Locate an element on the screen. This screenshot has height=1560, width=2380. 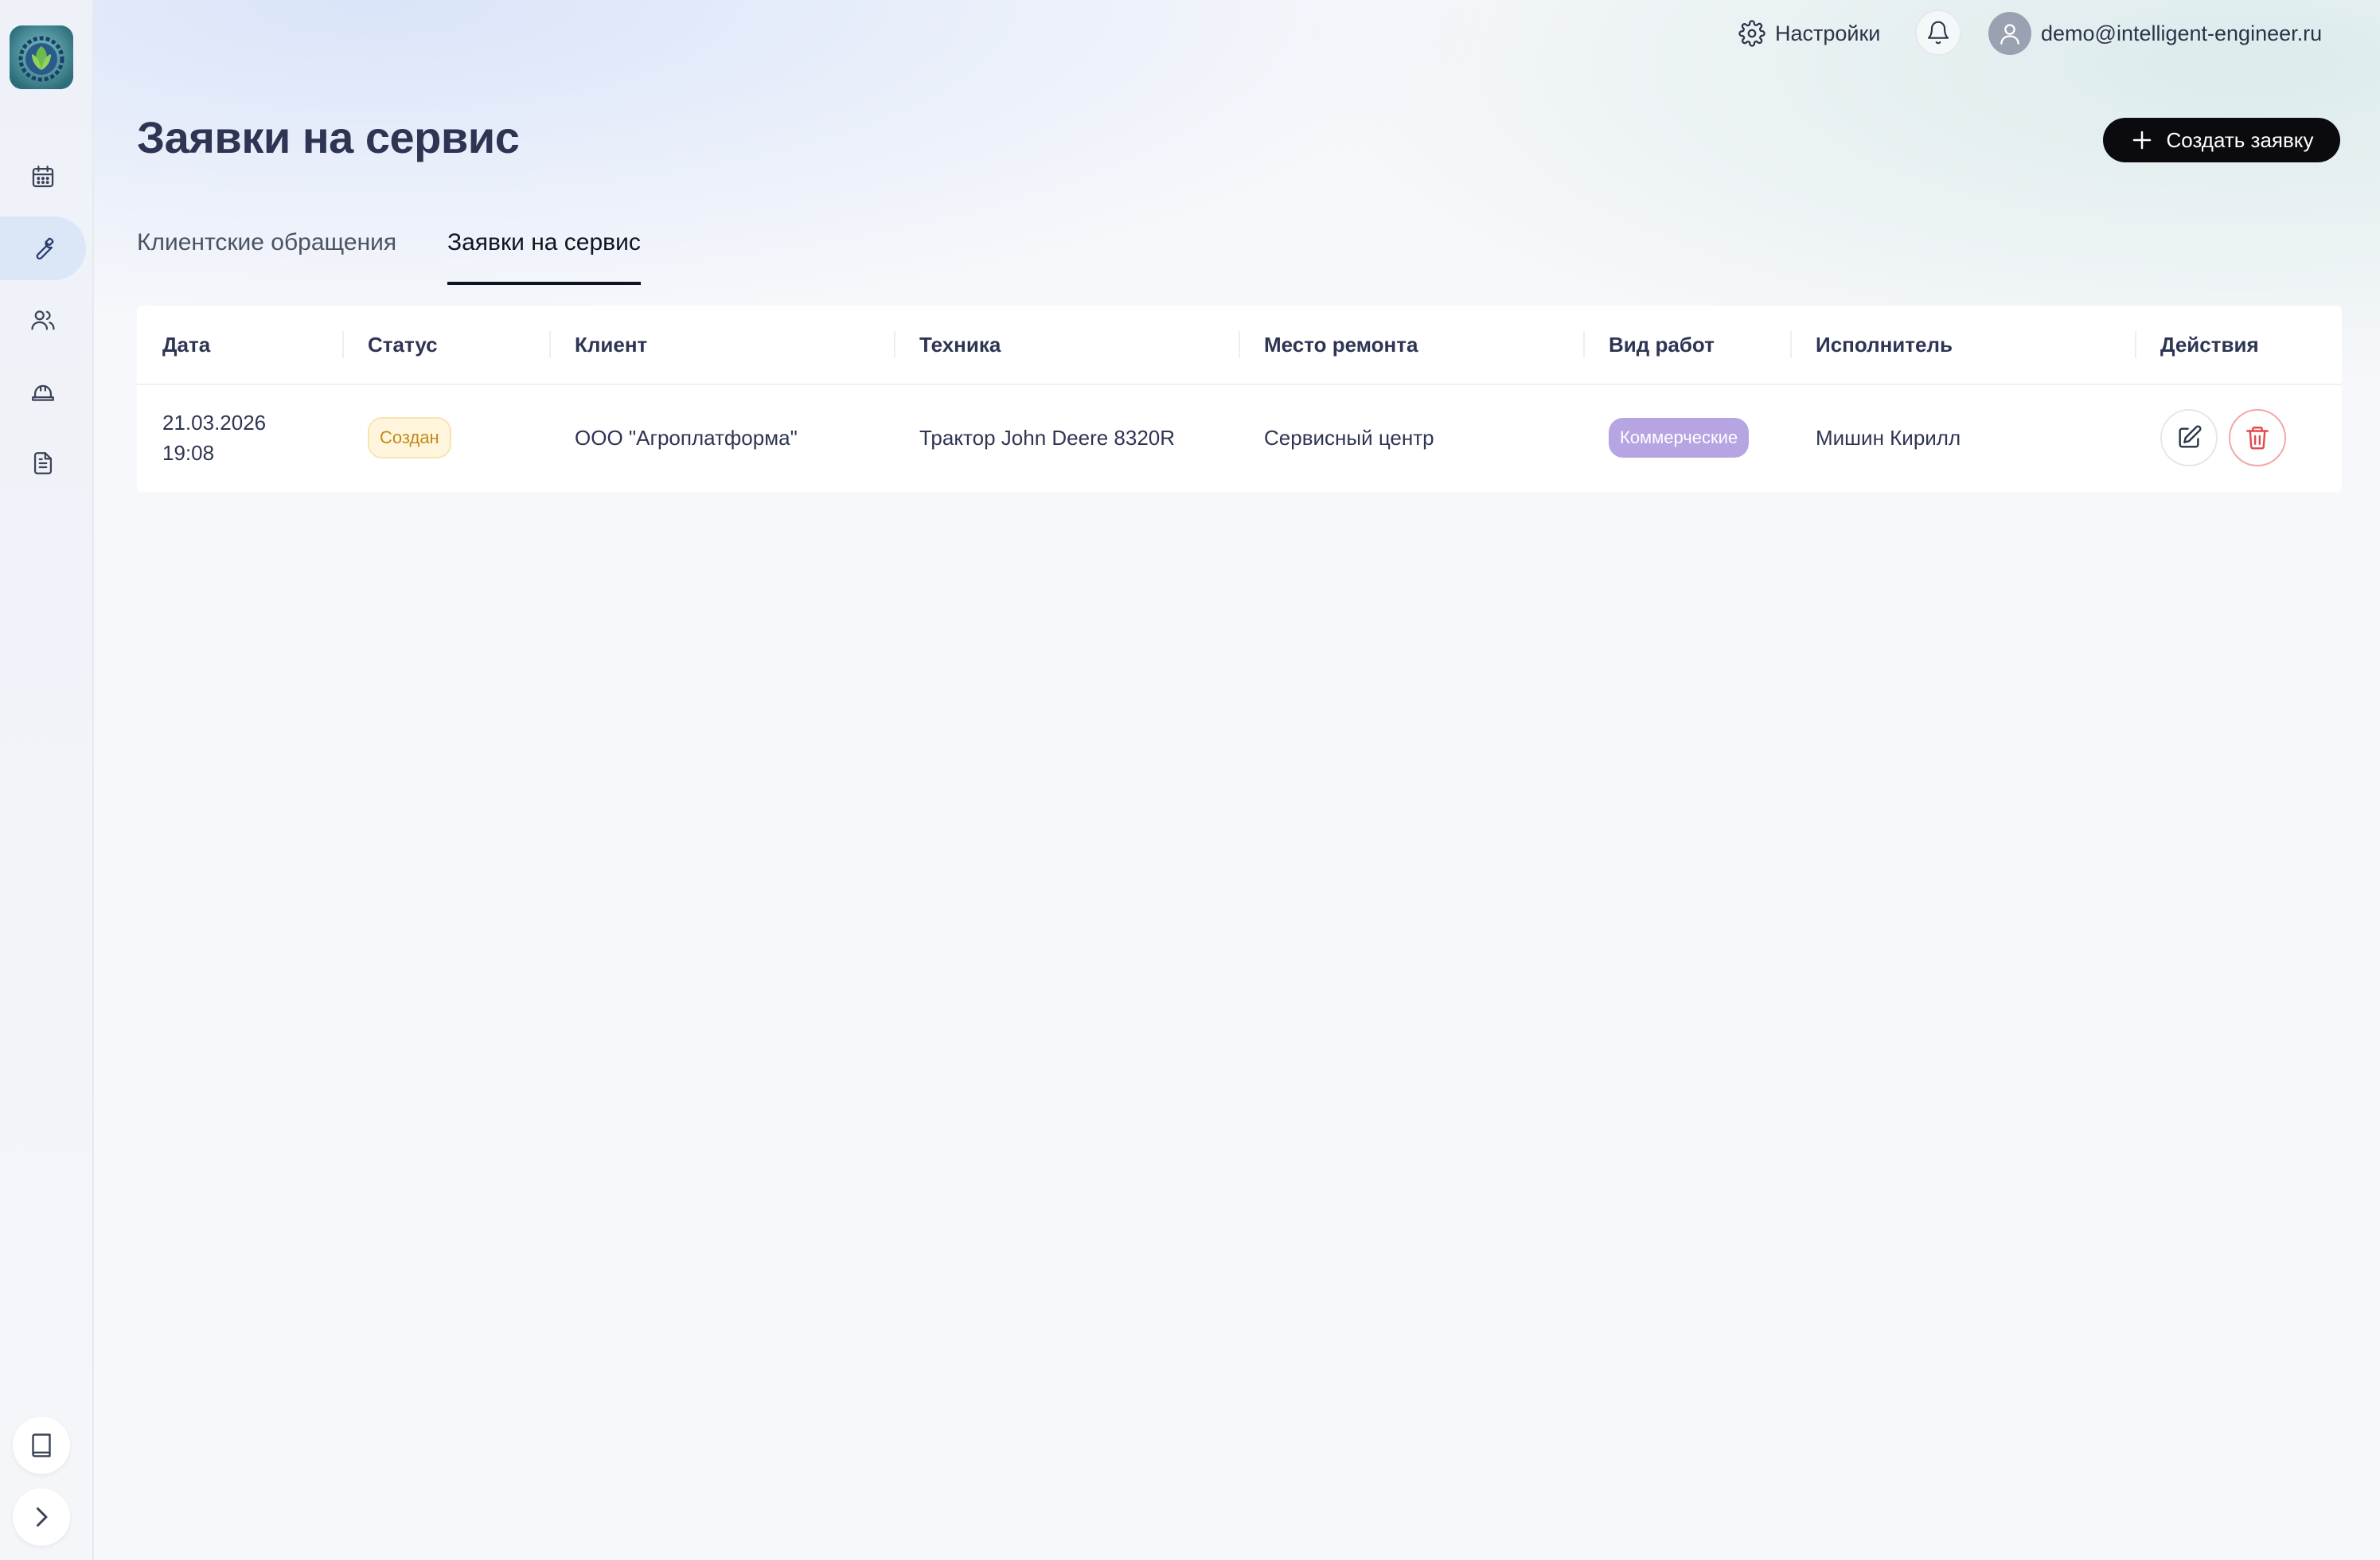
column-header-executor: Исполнитель is located at coordinates (1962, 345).